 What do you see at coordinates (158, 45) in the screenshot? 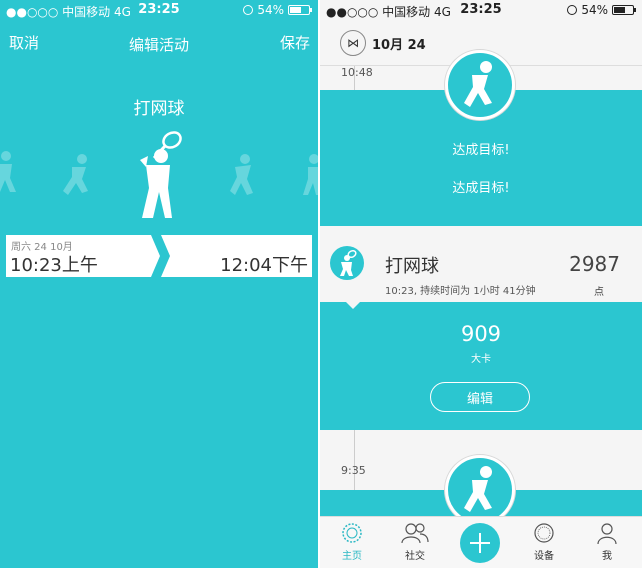
I see `page-title: 编辑活动` at bounding box center [158, 45].